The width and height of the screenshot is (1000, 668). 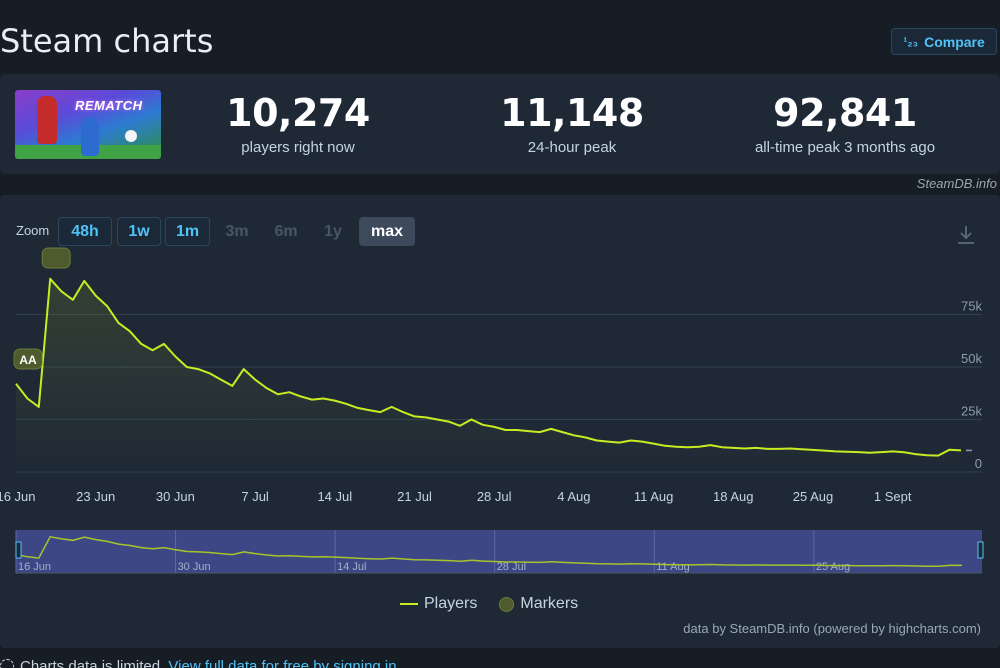 I want to click on chart-marker, so click(x=56, y=258).